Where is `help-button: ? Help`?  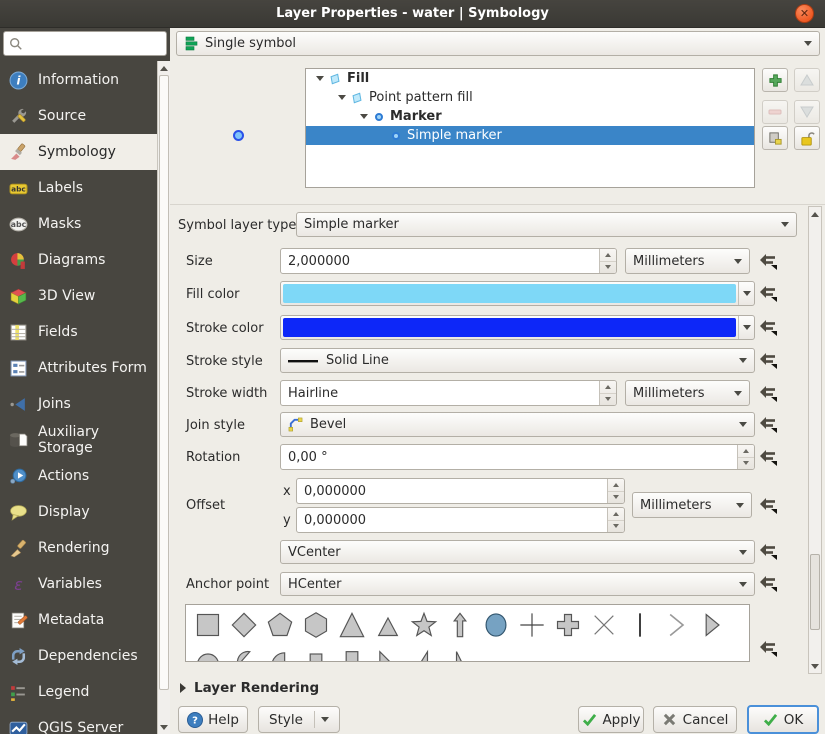 help-button: ? Help is located at coordinates (213, 719).